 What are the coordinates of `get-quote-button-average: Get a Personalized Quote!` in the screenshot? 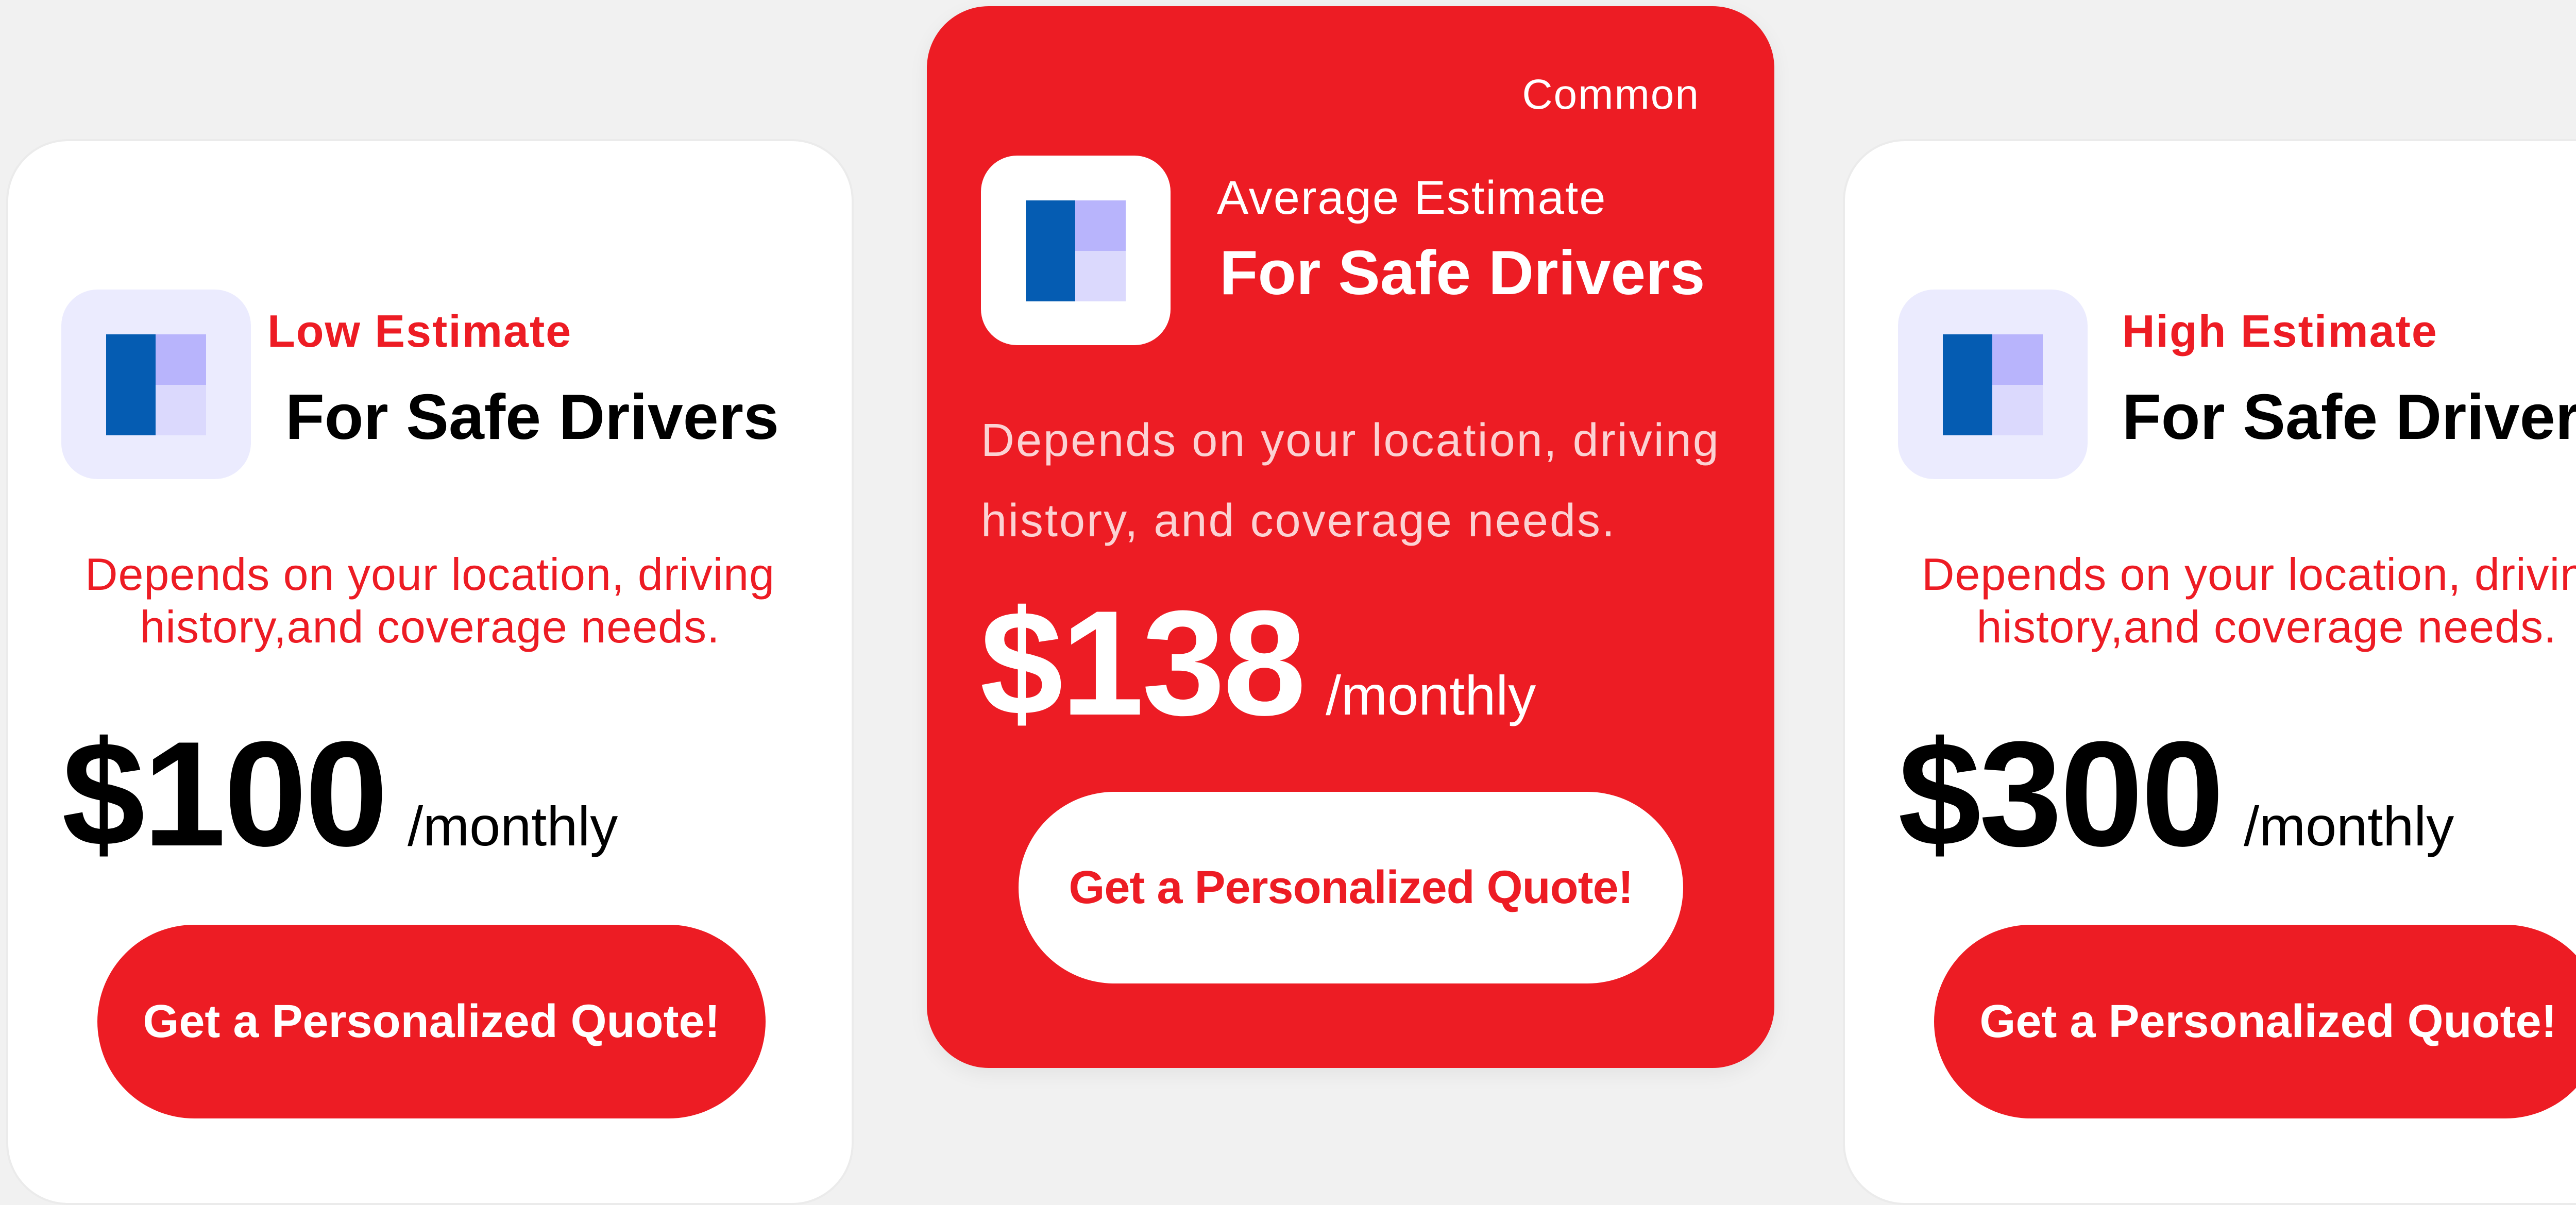 It's located at (1351, 887).